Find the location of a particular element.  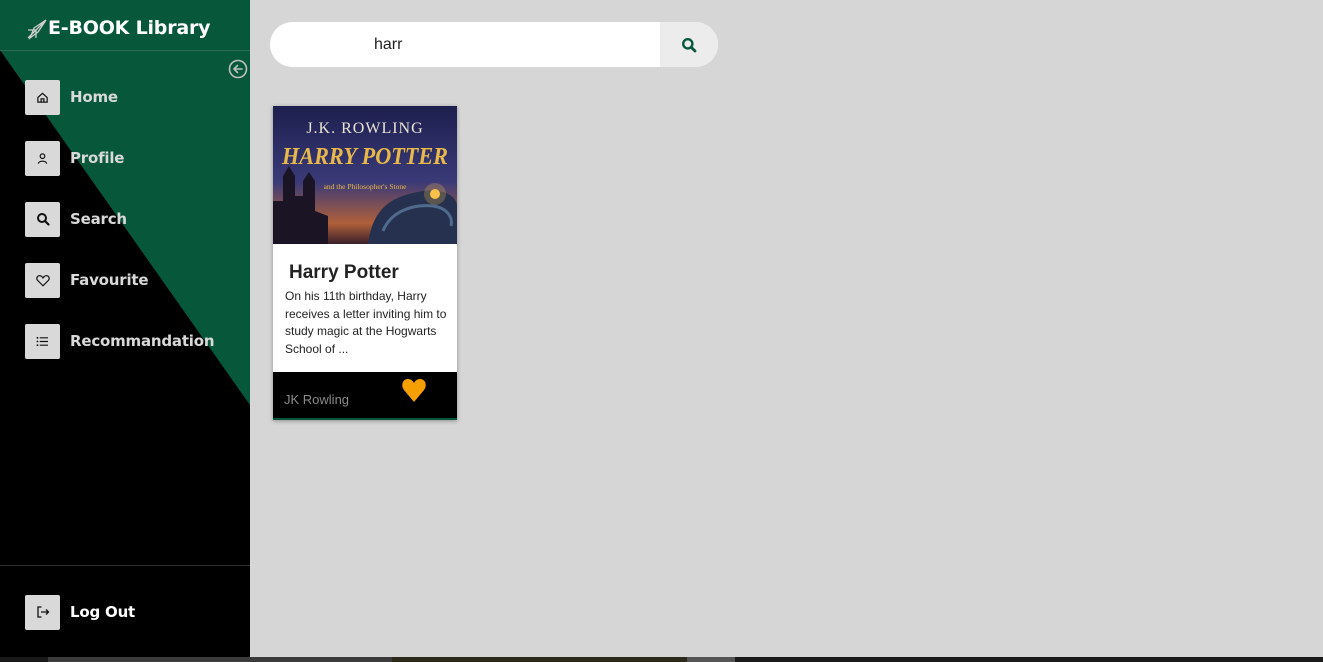

arrow-left-circle-icon is located at coordinates (238, 69).